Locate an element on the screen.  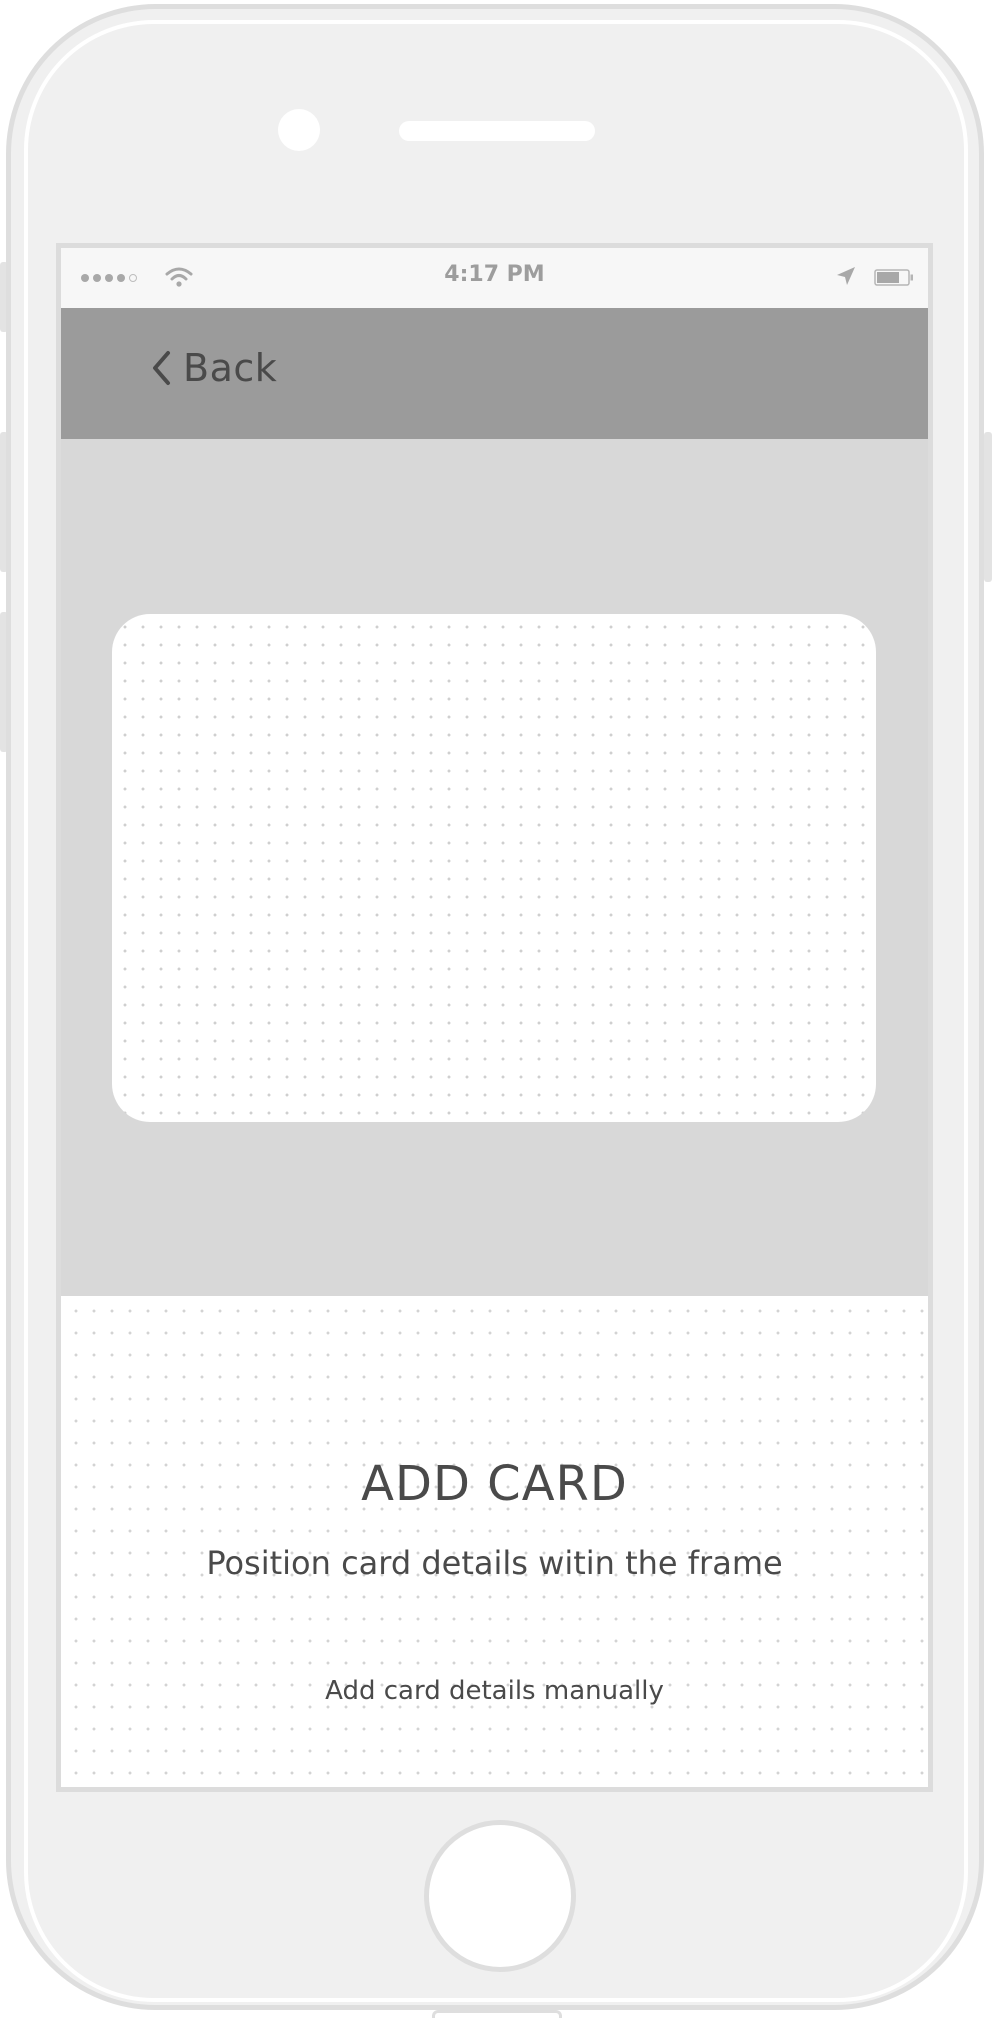
status-time: 4:17 PM is located at coordinates (494, 274).